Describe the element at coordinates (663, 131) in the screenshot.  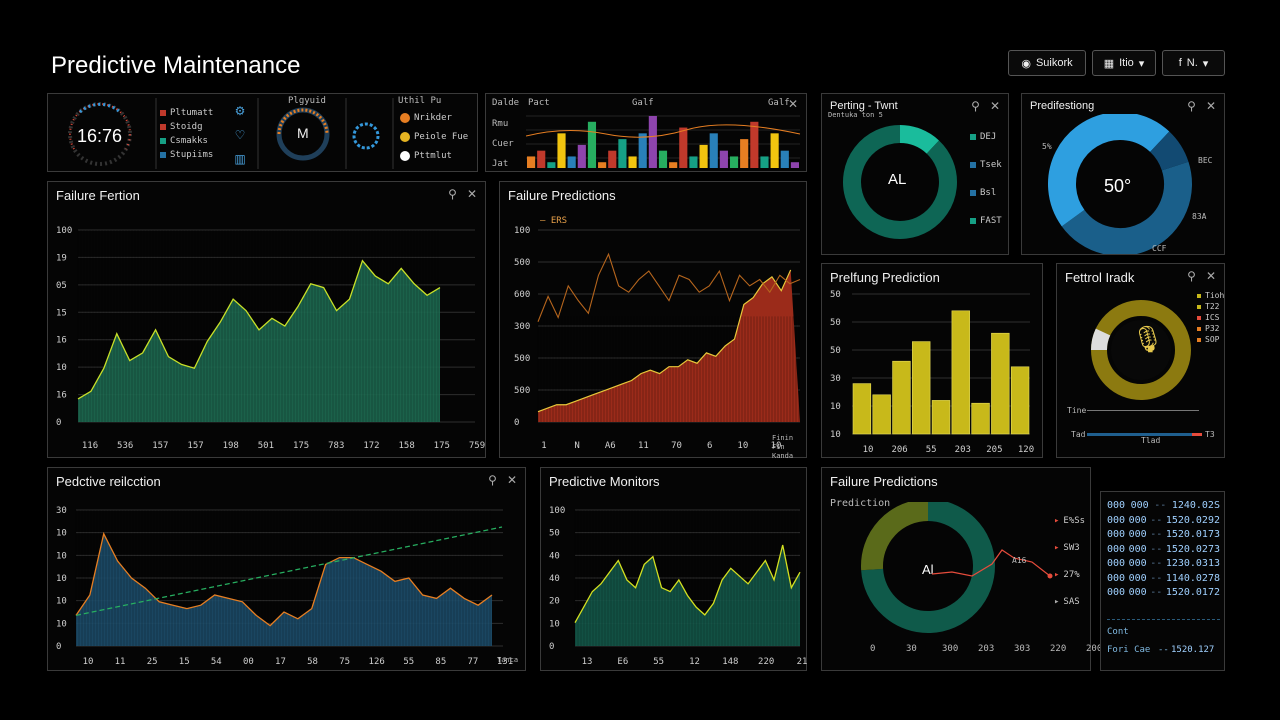
I see `trend-line` at that location.